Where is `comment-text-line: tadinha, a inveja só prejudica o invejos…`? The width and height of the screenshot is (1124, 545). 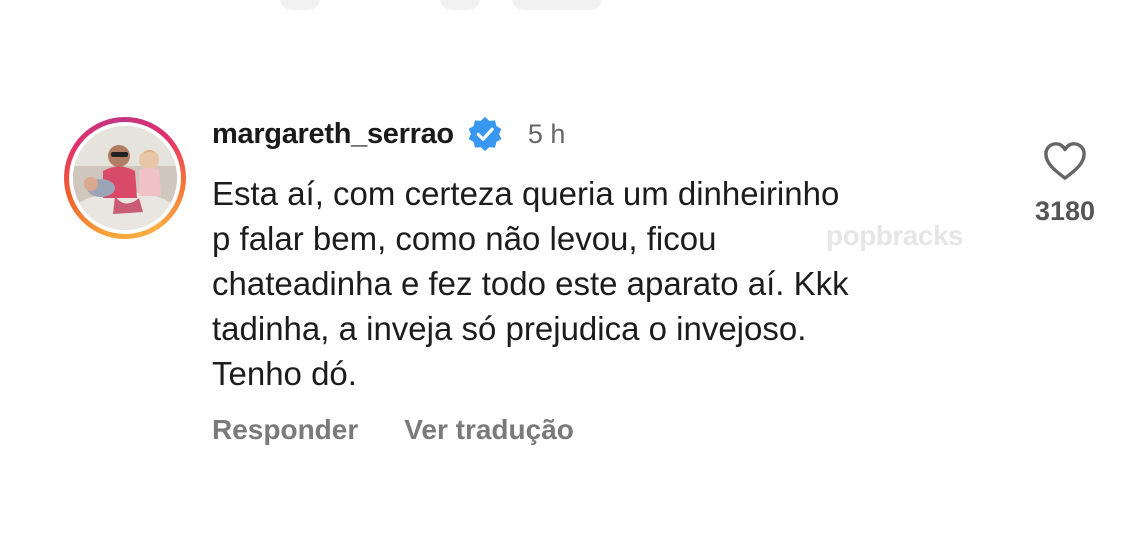 comment-text-line: tadinha, a inveja só prejudica o invejos… is located at coordinates (509, 328).